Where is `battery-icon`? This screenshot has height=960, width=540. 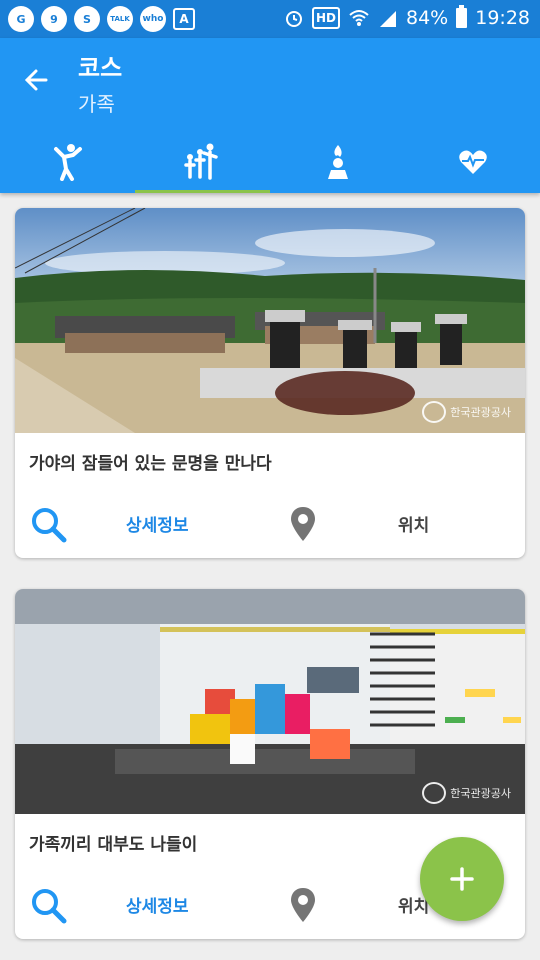 battery-icon is located at coordinates (462, 16).